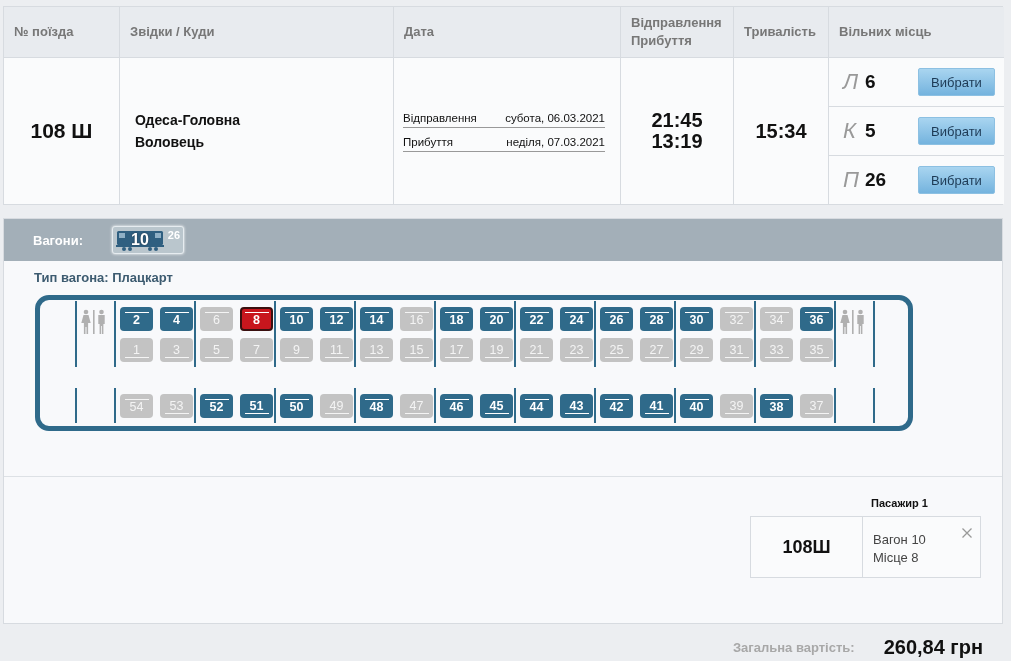 This screenshot has height=661, width=1011. I want to click on seat-button: 44, so click(536, 406).